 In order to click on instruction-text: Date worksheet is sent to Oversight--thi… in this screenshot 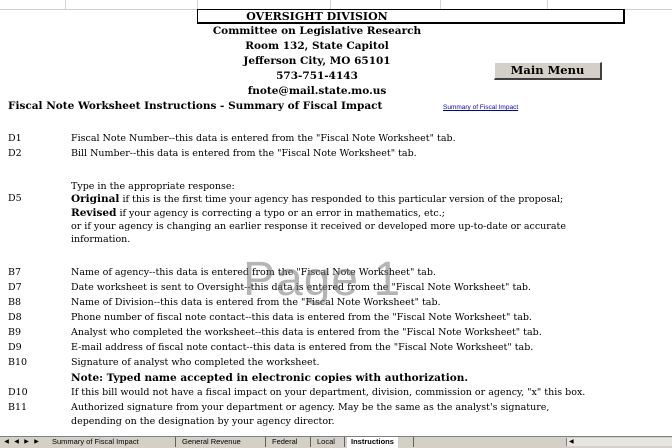, I will do `click(351, 288)`.